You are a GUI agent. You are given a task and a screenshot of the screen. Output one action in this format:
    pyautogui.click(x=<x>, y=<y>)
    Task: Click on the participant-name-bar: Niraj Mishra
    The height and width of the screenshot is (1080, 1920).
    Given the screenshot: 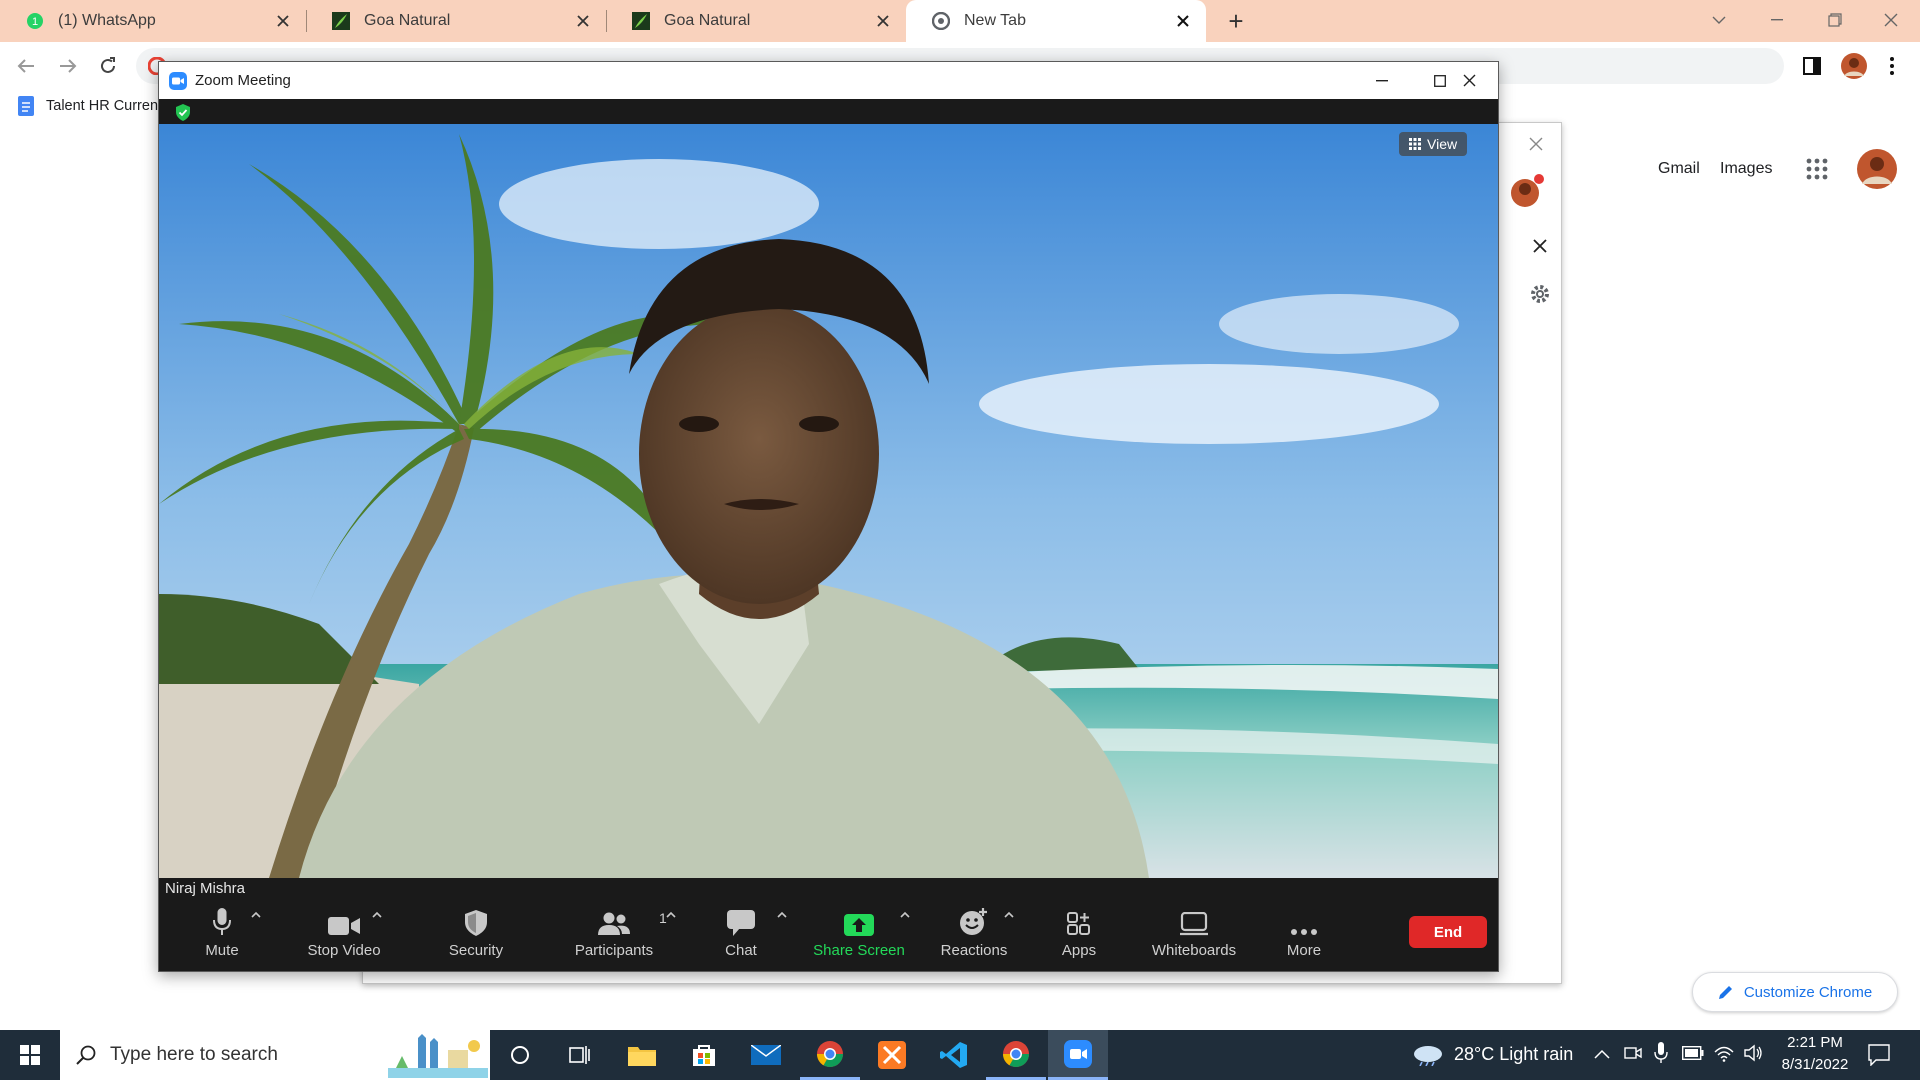 What is the action you would take?
    pyautogui.click(x=828, y=889)
    